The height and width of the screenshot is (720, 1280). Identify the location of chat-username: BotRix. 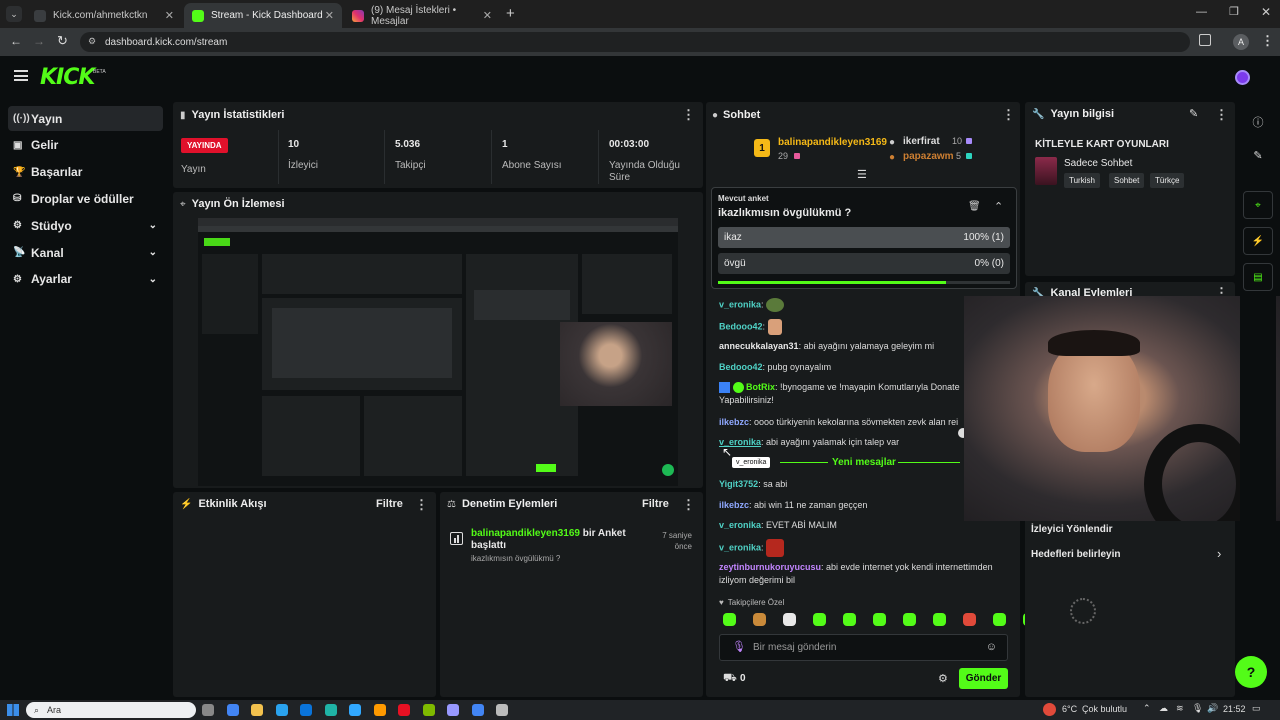
(760, 387).